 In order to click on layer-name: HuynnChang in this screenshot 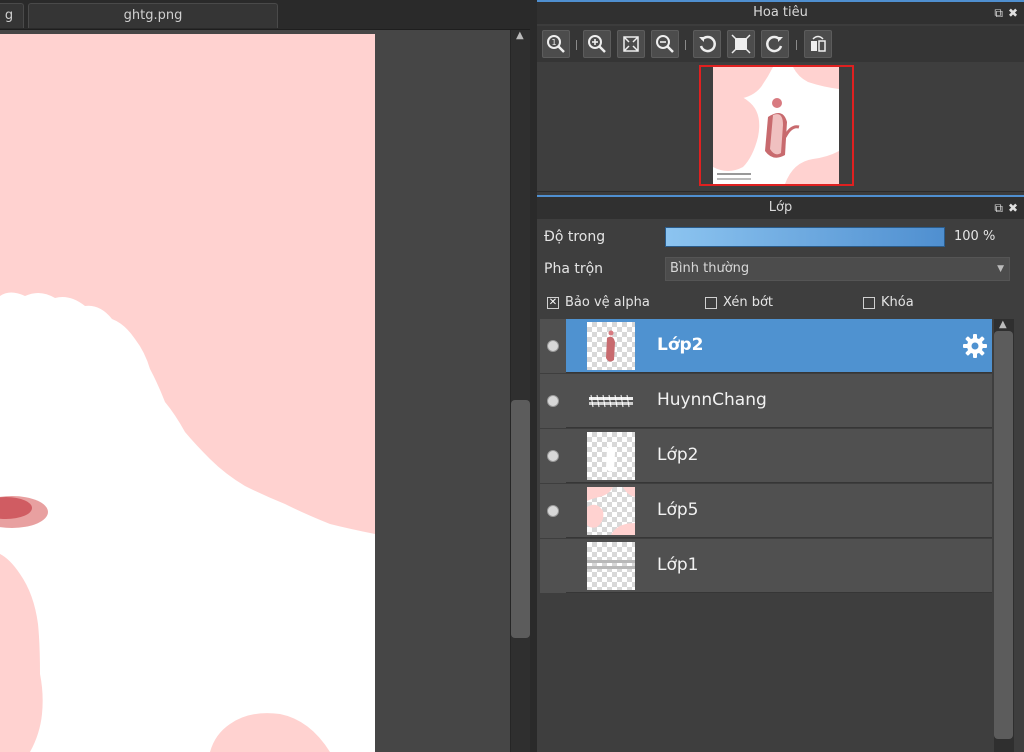, I will do `click(712, 400)`.